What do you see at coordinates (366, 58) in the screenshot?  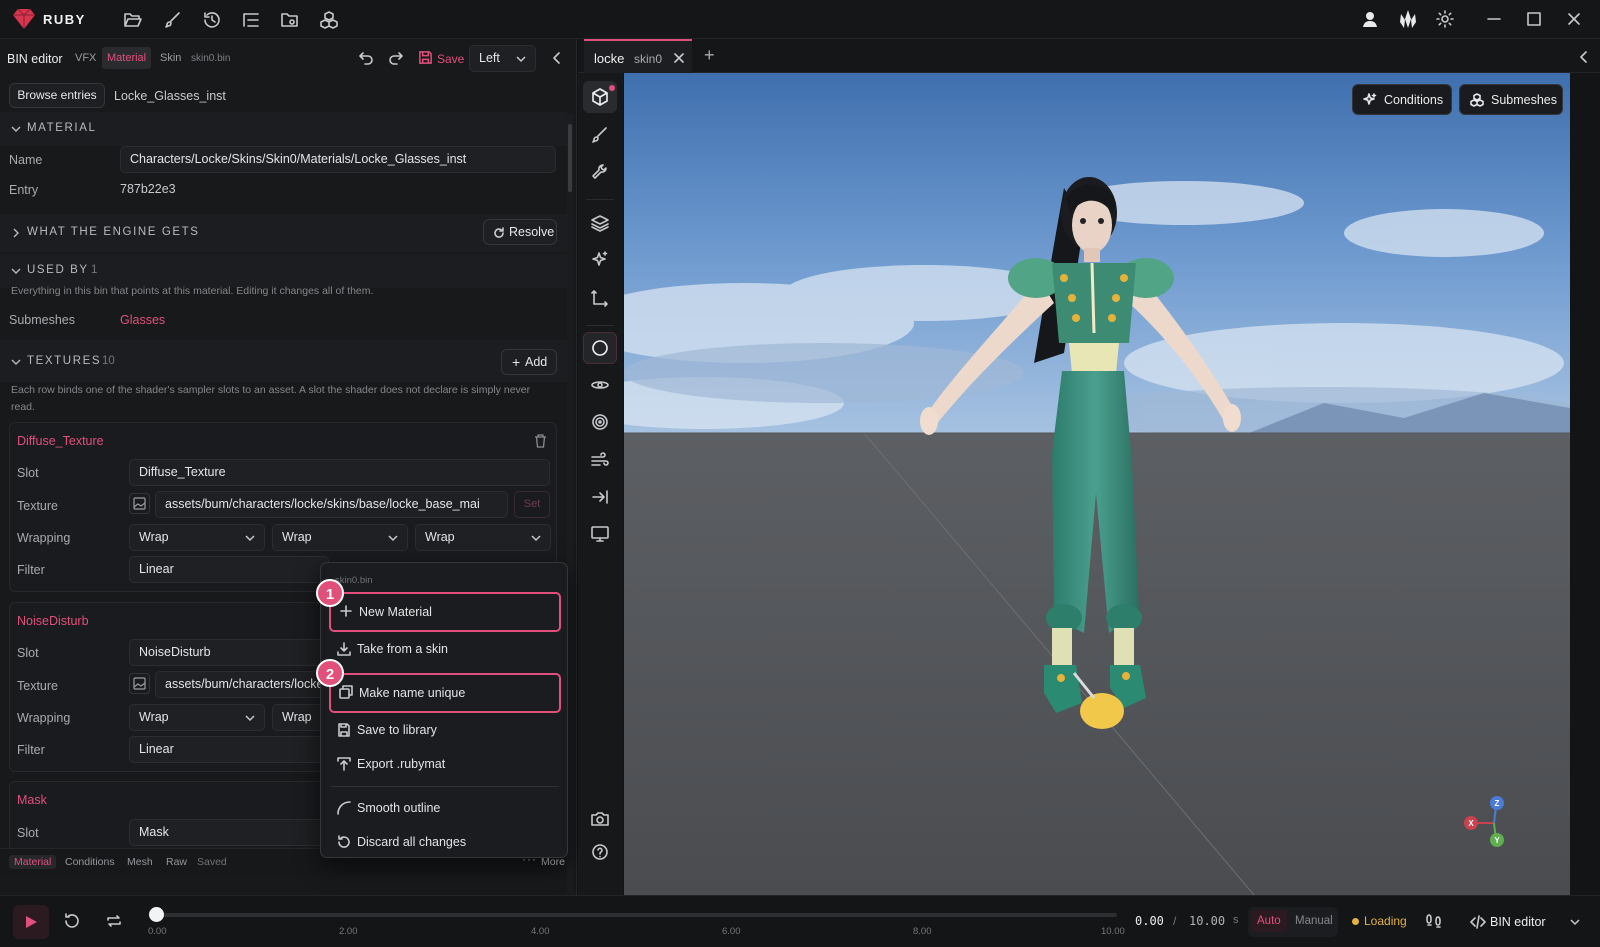 I see `undo-icon` at bounding box center [366, 58].